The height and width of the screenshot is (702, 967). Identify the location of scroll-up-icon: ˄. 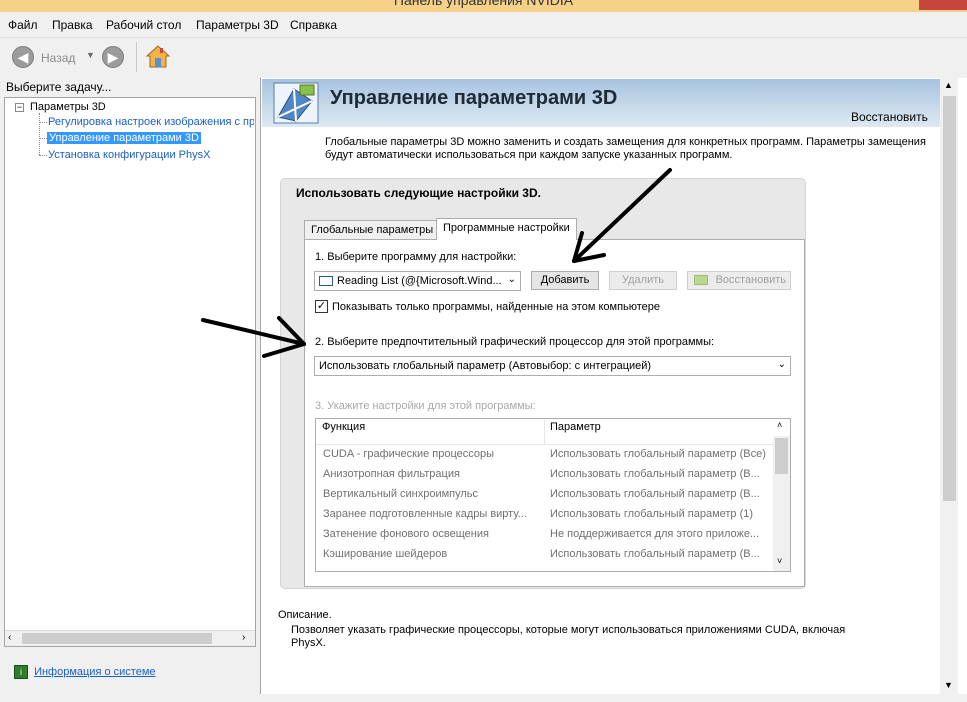
(779, 425).